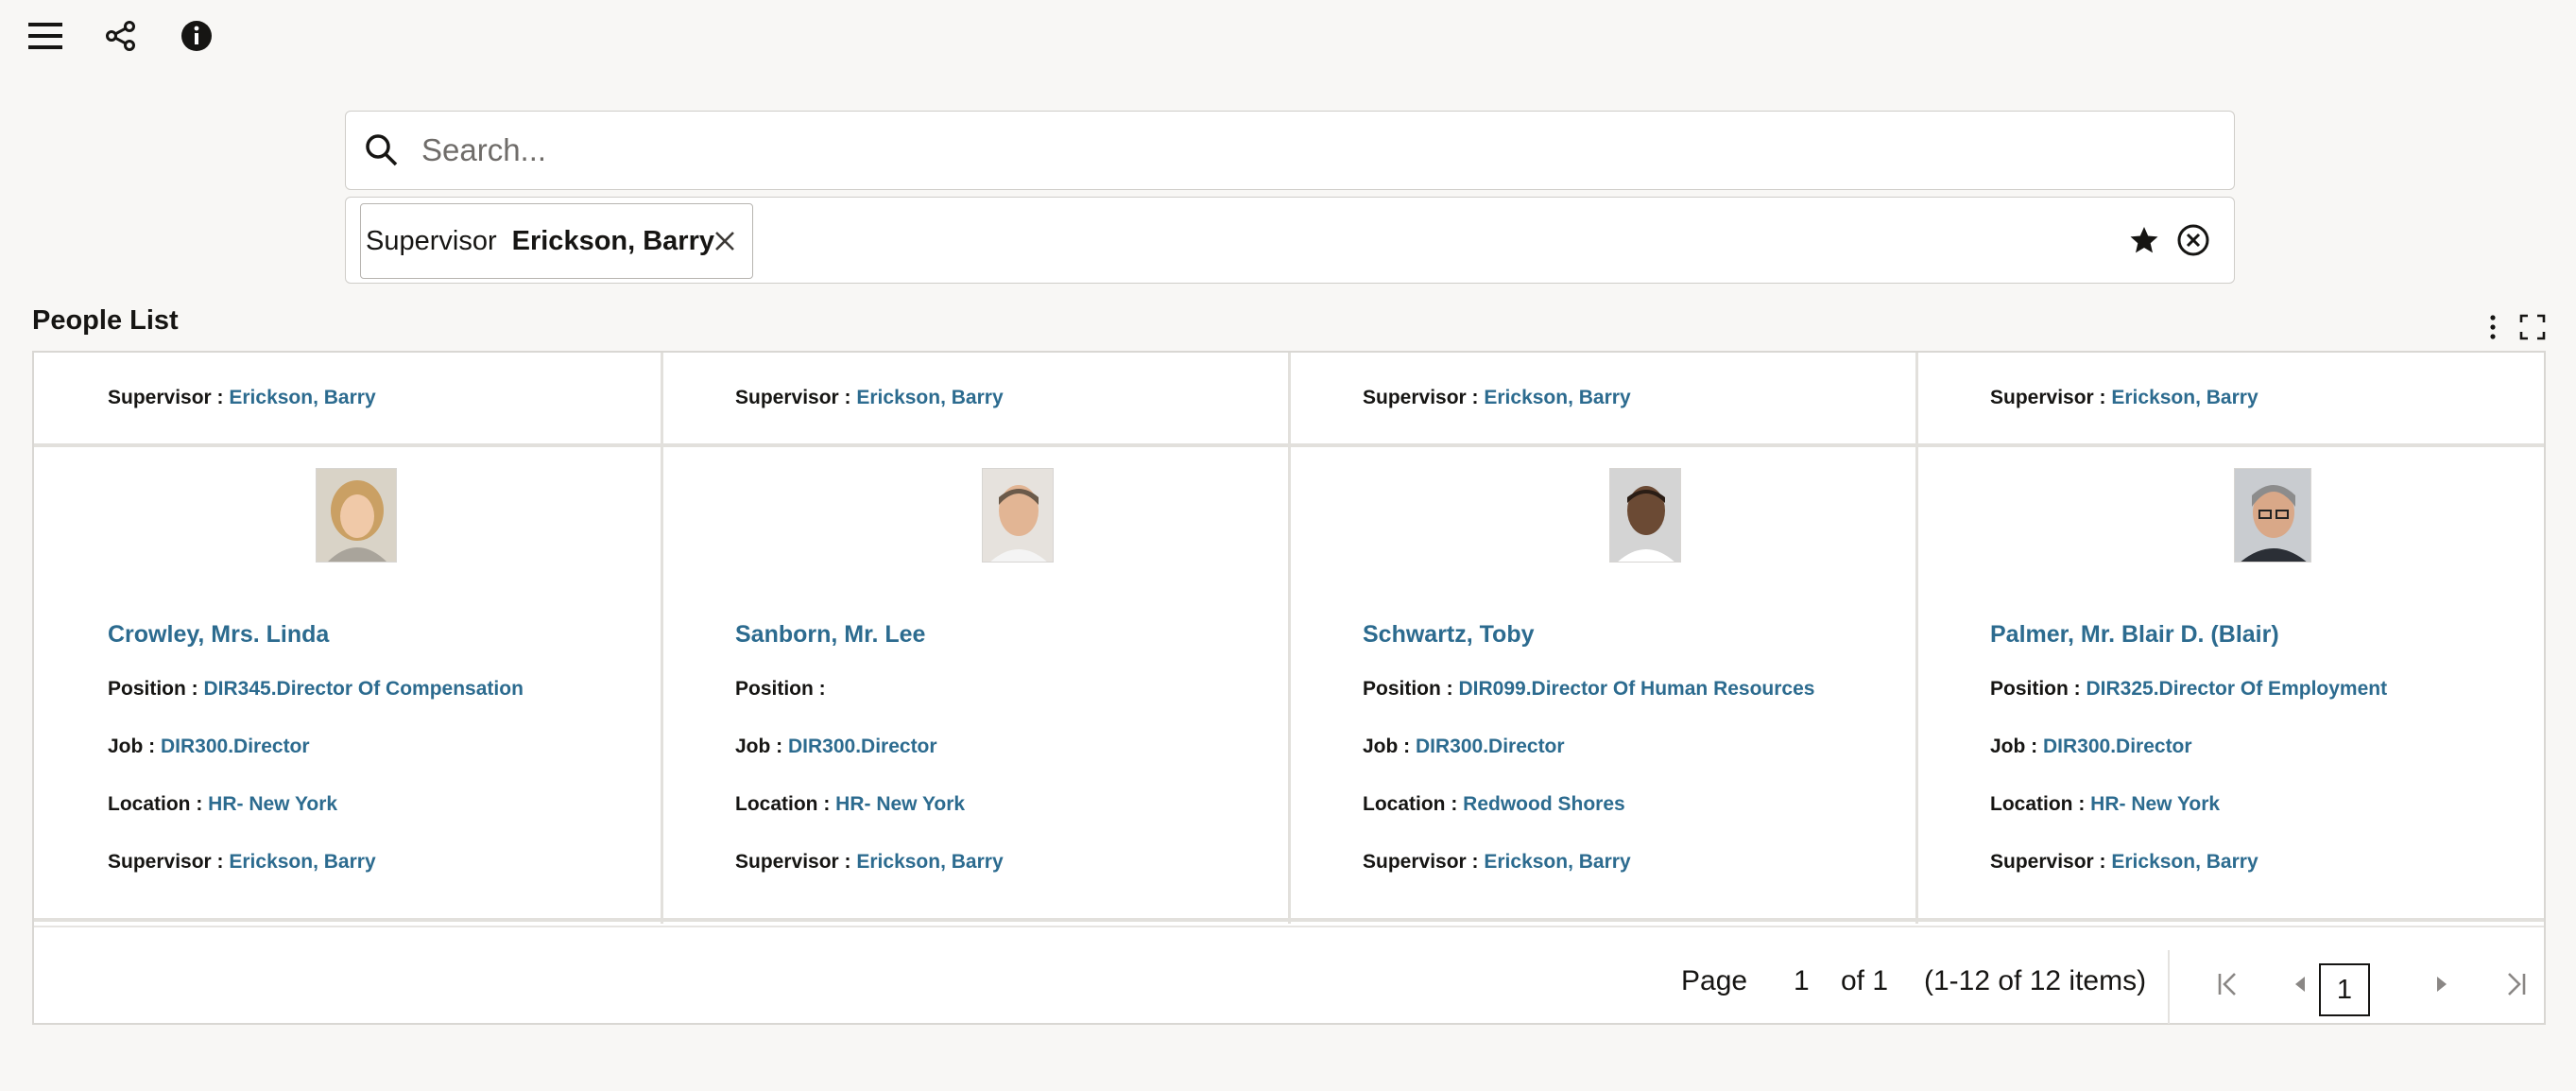 The height and width of the screenshot is (1091, 2576). What do you see at coordinates (431, 240) in the screenshot?
I see `filter-chip-label: Supervisor` at bounding box center [431, 240].